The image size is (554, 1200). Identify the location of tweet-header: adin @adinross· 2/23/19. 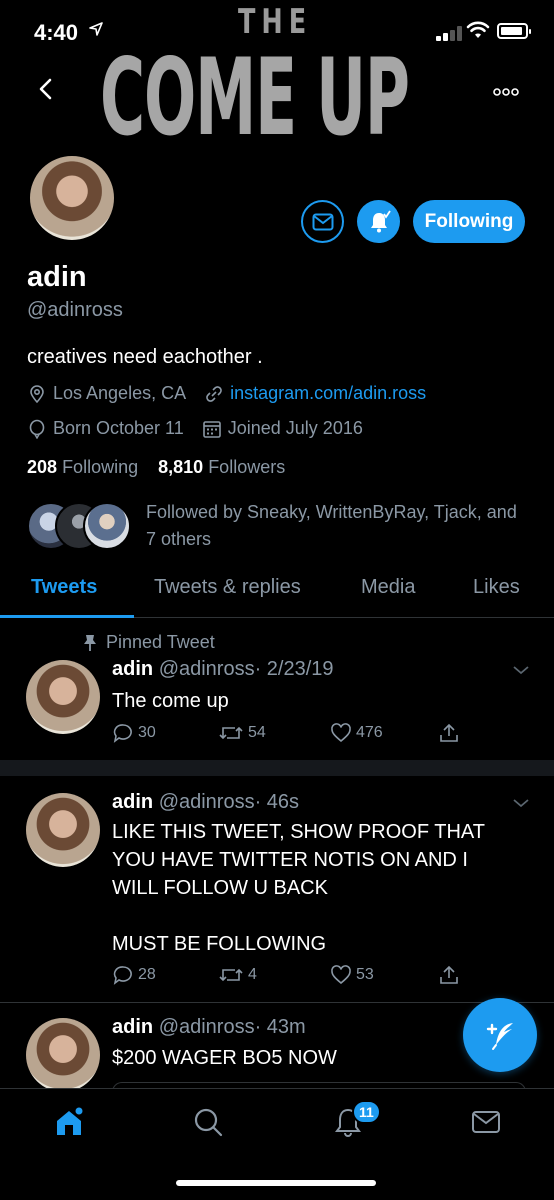
(223, 669).